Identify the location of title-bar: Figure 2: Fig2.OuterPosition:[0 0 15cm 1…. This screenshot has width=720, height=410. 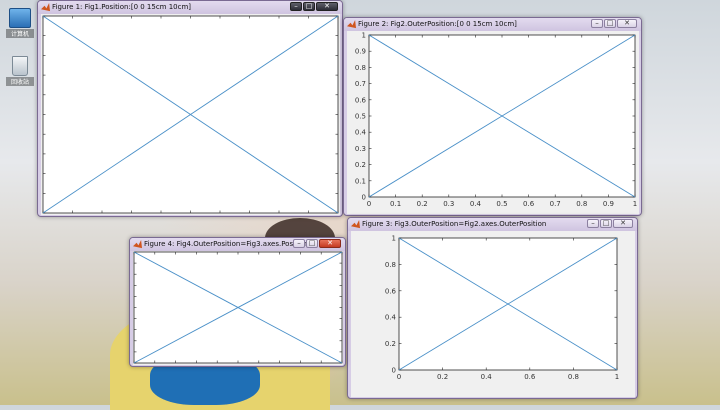
(492, 24).